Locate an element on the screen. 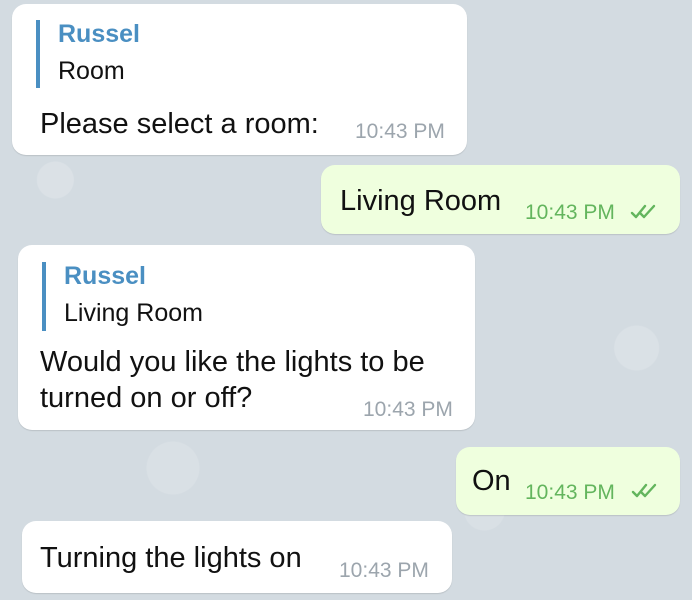  incoming-message-bubble: Turning the lights on 10:43 PM is located at coordinates (237, 557).